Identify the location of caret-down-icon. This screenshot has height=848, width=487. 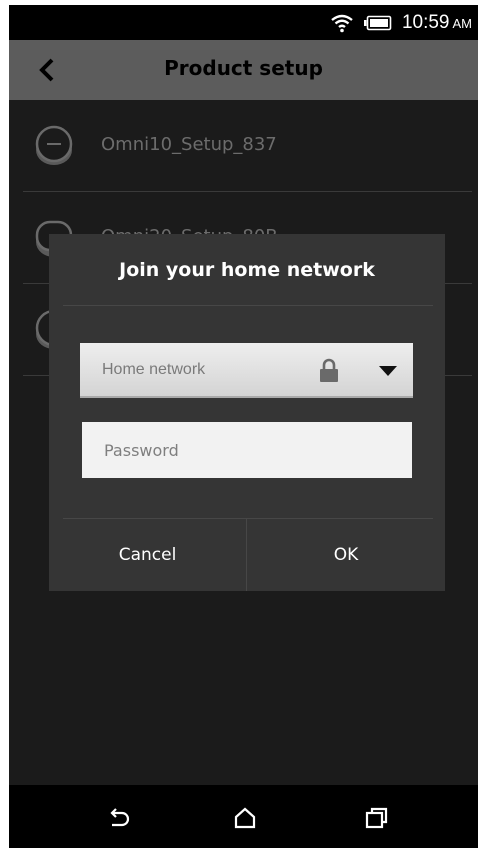
(388, 371).